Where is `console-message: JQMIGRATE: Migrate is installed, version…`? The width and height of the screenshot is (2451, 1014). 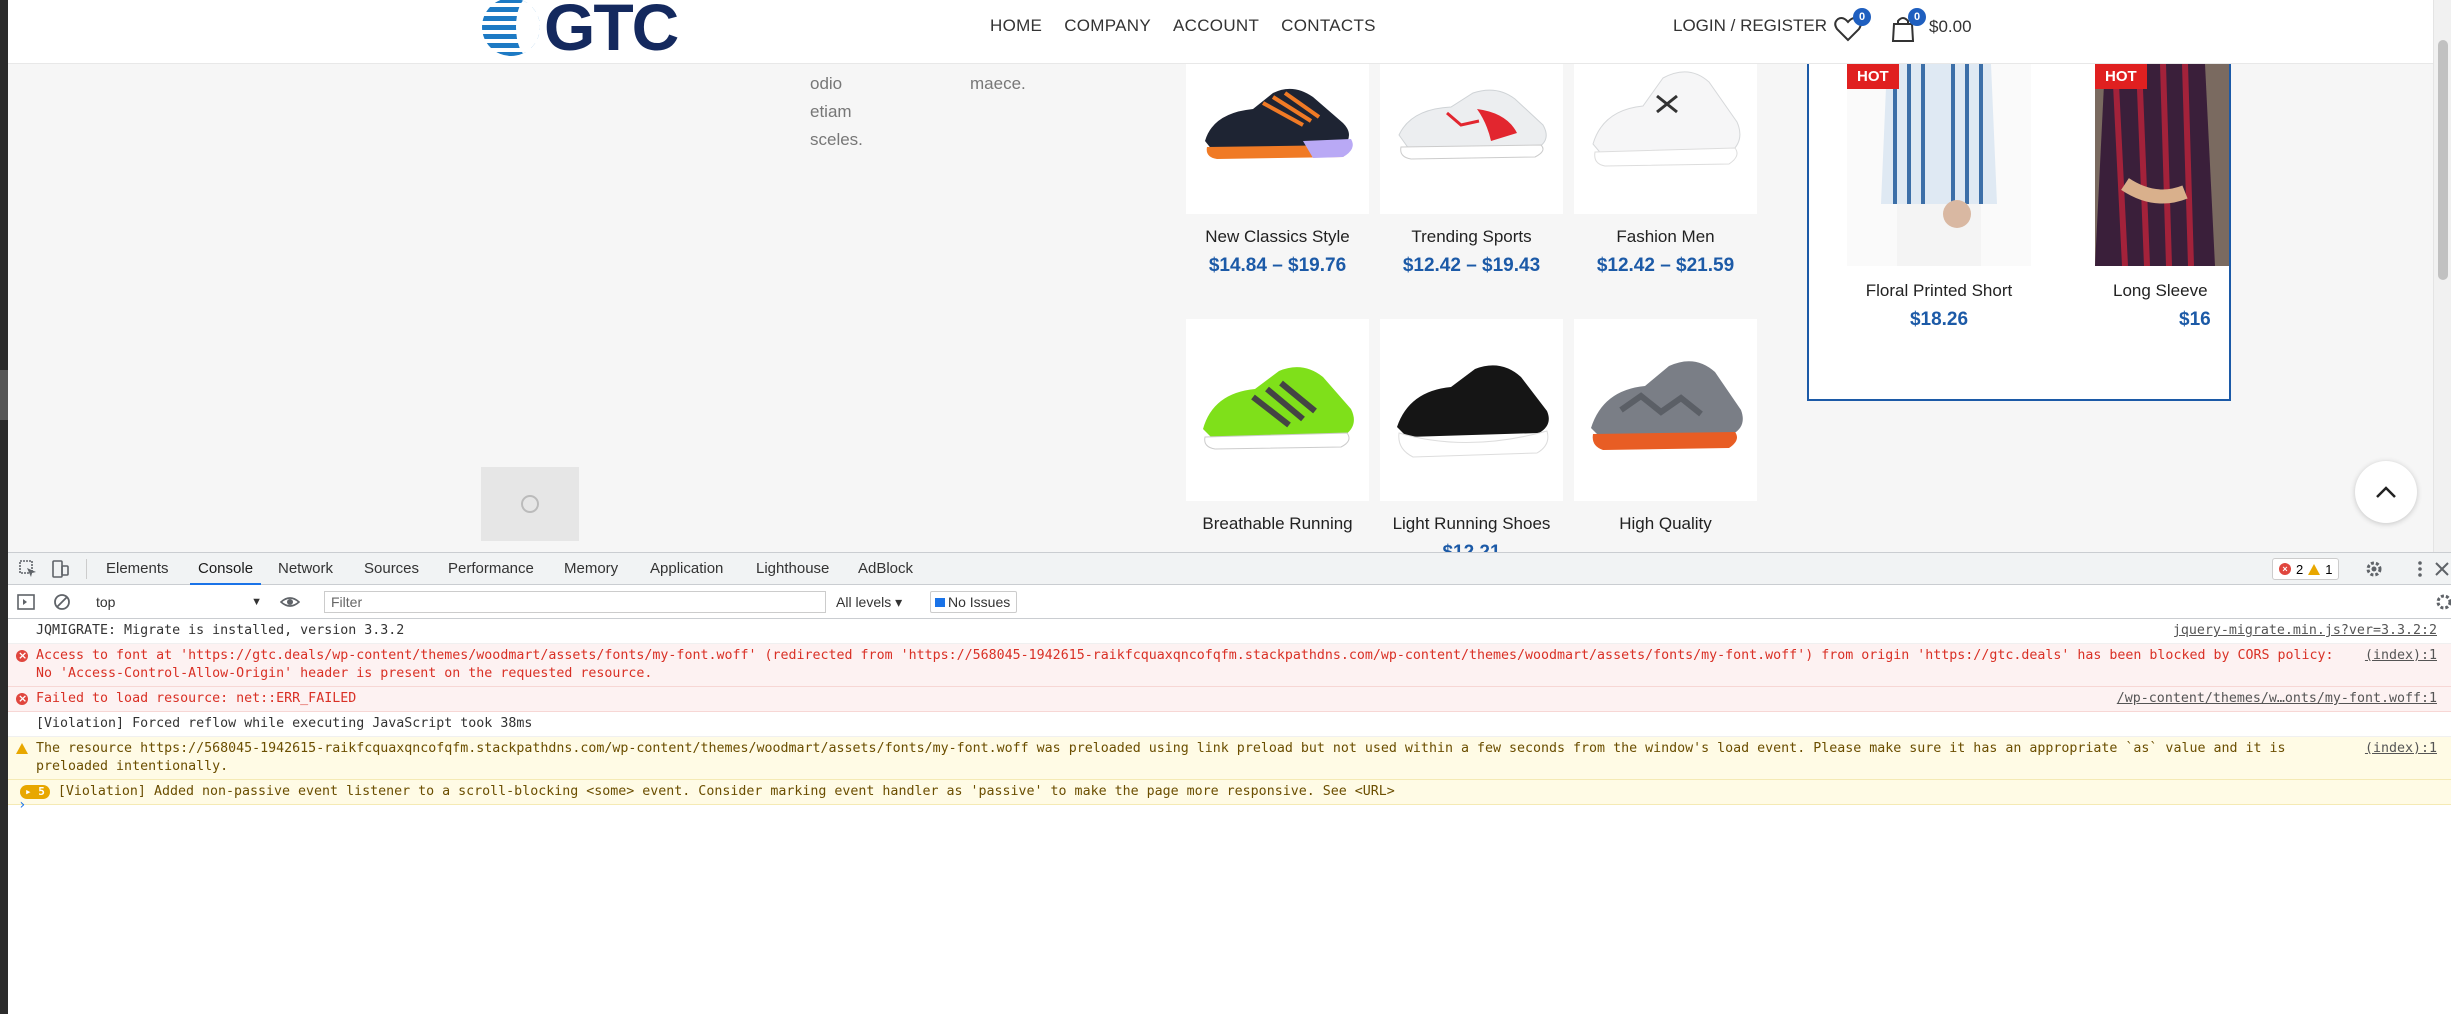
console-message: JQMIGRATE: Migrate is installed, version… is located at coordinates (1229, 631).